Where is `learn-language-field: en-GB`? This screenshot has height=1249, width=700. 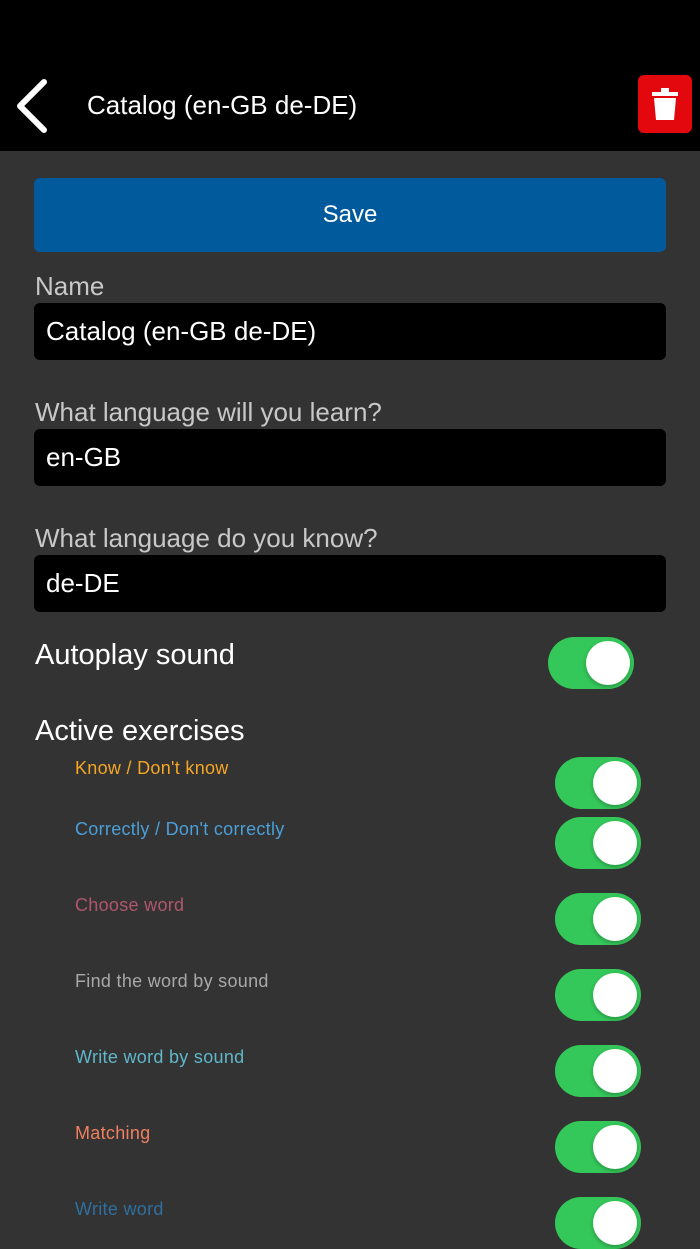
learn-language-field: en-GB is located at coordinates (350, 457).